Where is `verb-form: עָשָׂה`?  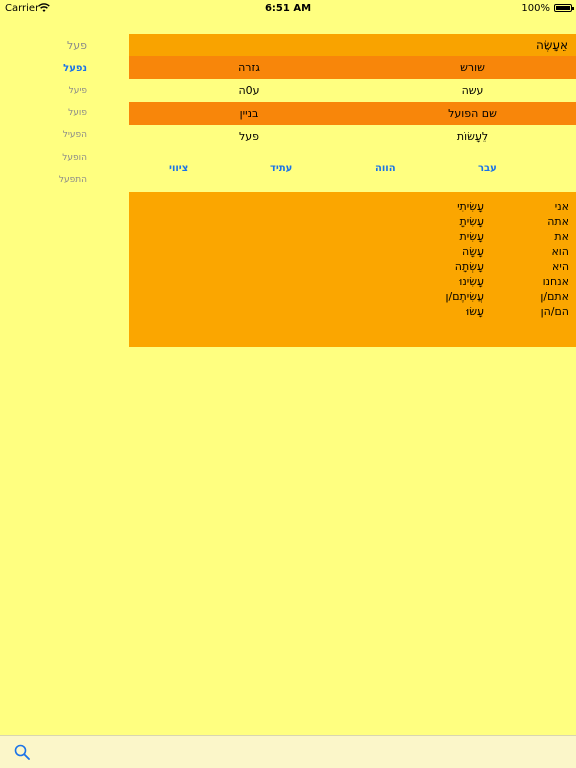
verb-form: עָשָׂה is located at coordinates (473, 251).